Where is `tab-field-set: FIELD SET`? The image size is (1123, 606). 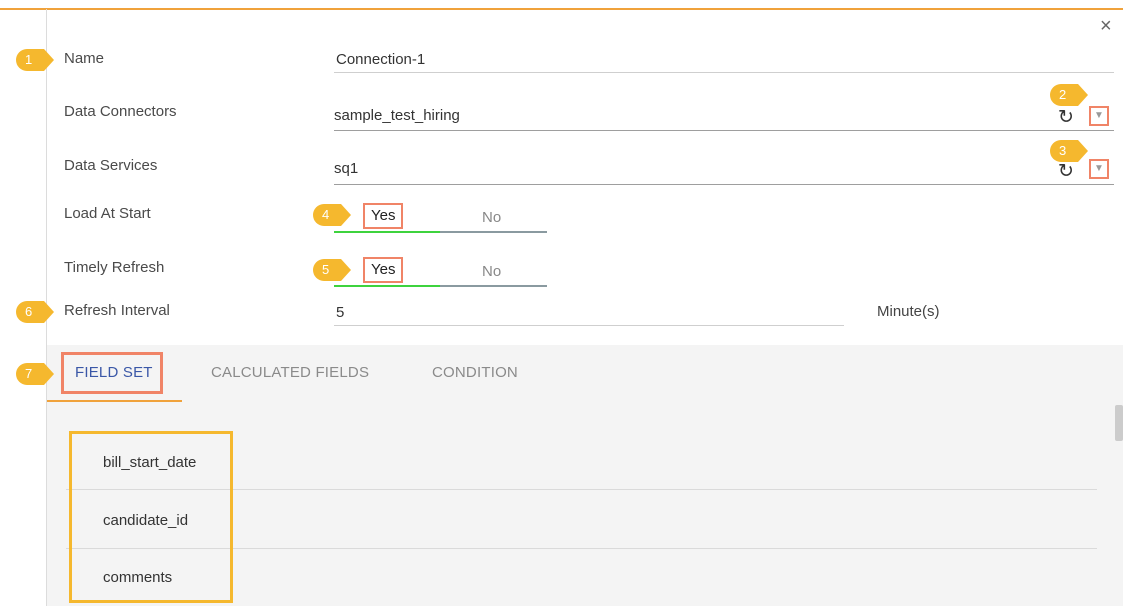
tab-field-set: FIELD SET is located at coordinates (114, 372).